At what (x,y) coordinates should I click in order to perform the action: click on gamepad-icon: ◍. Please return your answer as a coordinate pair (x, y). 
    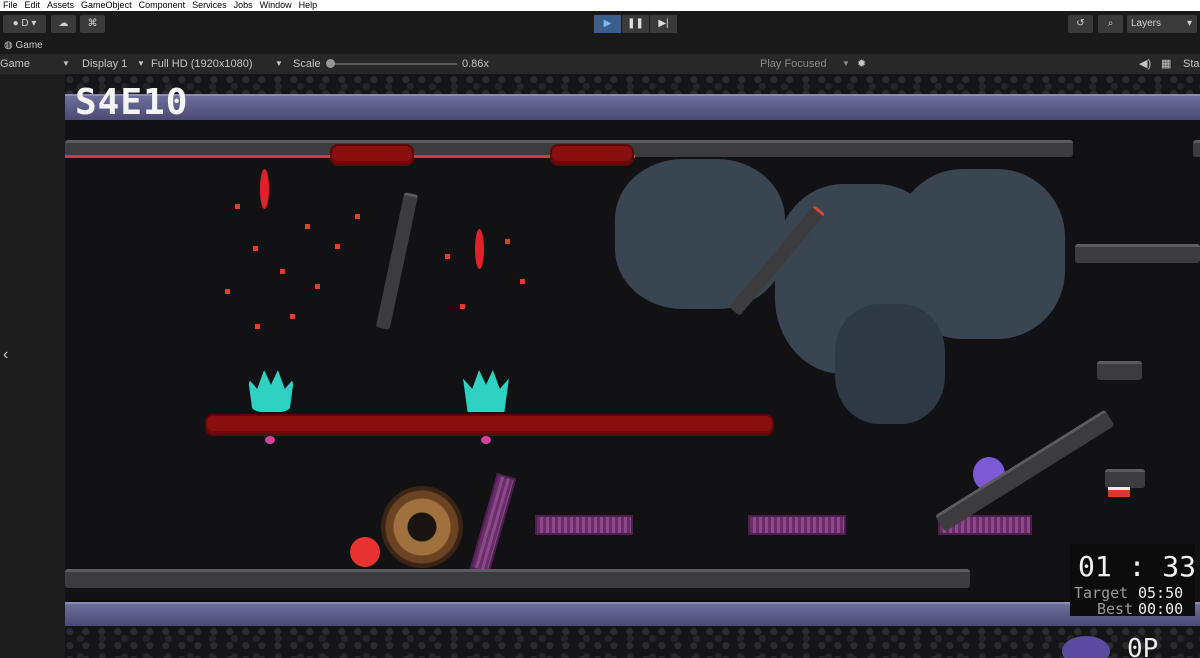
    Looking at the image, I should click on (8, 45).